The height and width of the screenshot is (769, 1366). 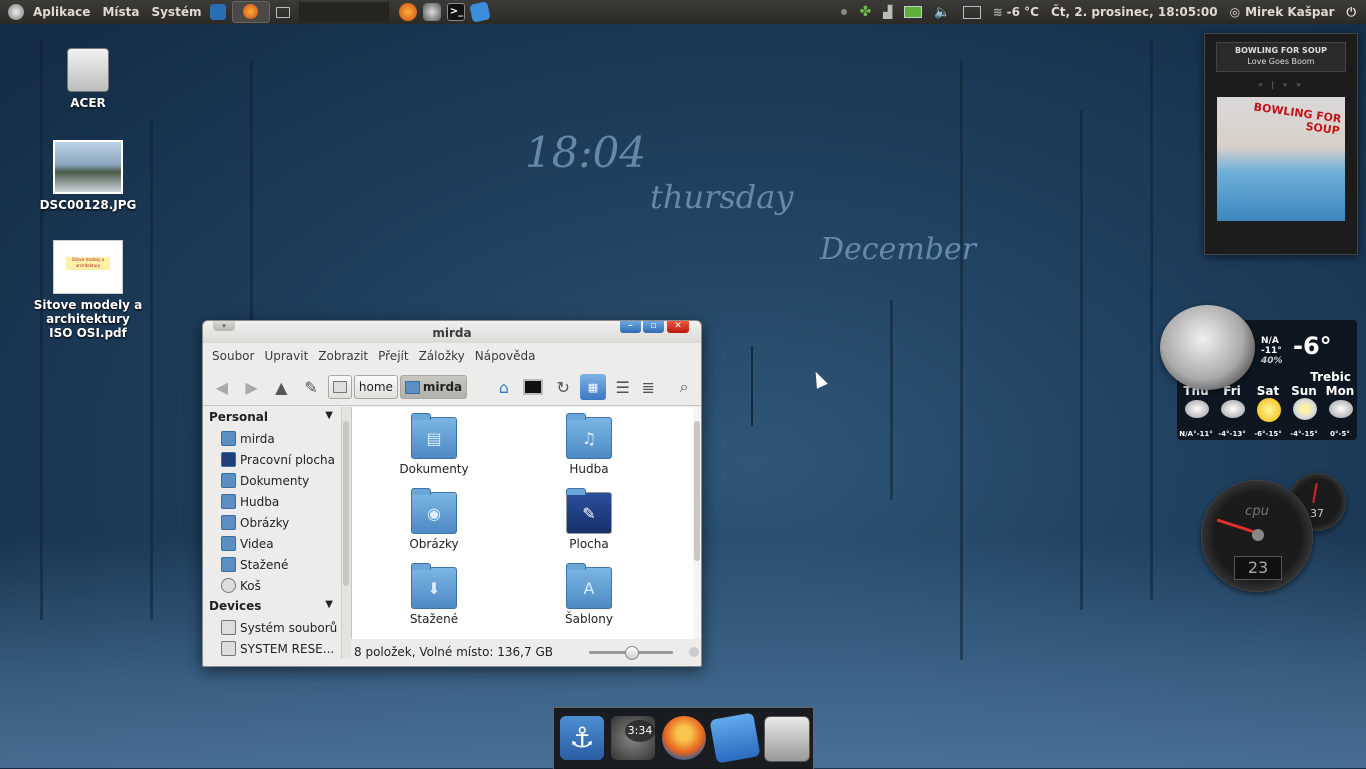 What do you see at coordinates (649, 387) in the screenshot?
I see `compact-view-button: ≣` at bounding box center [649, 387].